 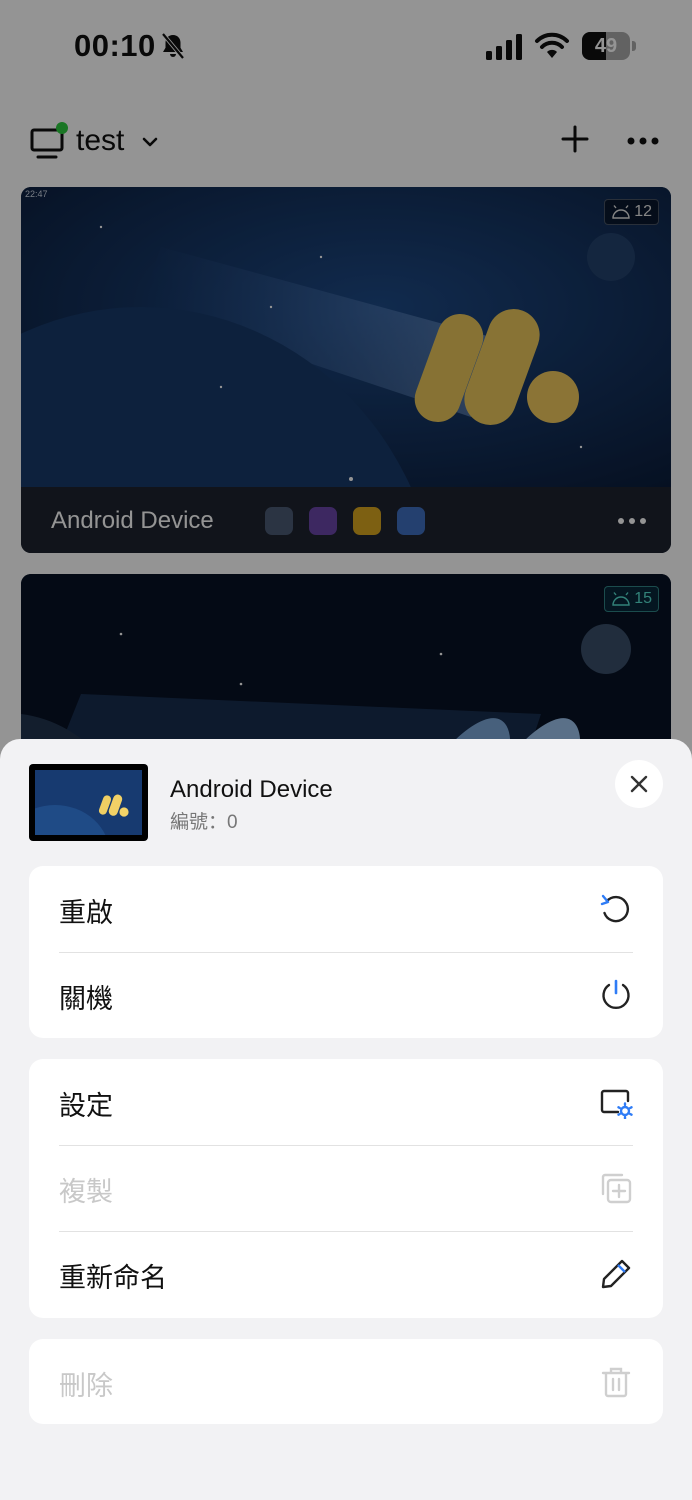 What do you see at coordinates (86, 999) in the screenshot?
I see `shutdown-label: 關機` at bounding box center [86, 999].